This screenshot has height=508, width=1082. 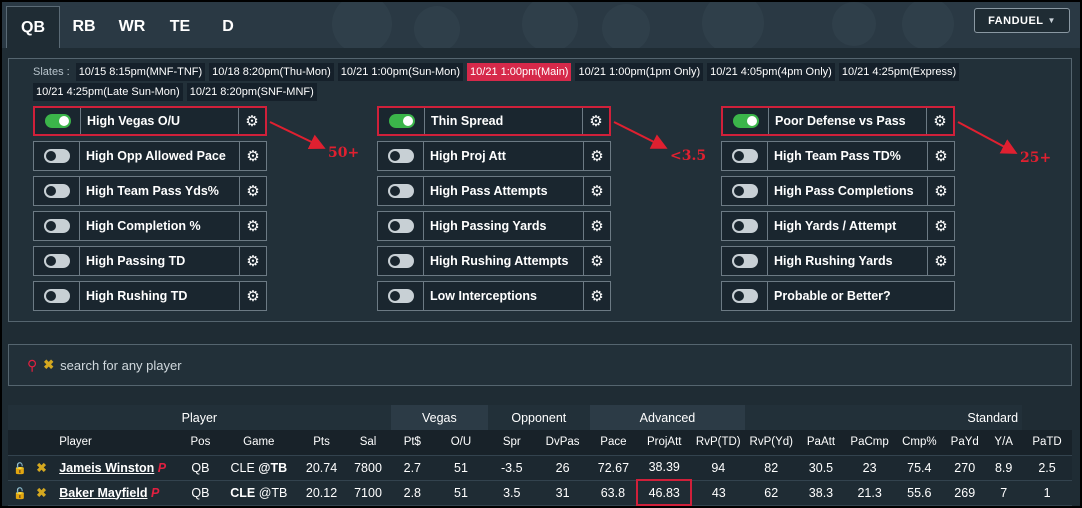 What do you see at coordinates (540, 365) in the screenshot?
I see `search-bar: ⚲ ✖ search for any player` at bounding box center [540, 365].